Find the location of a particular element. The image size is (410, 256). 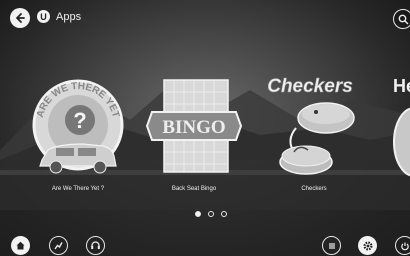

app-tile-back-seat-bingo: BINGO Back Seat Bingo is located at coordinates (194, 131).